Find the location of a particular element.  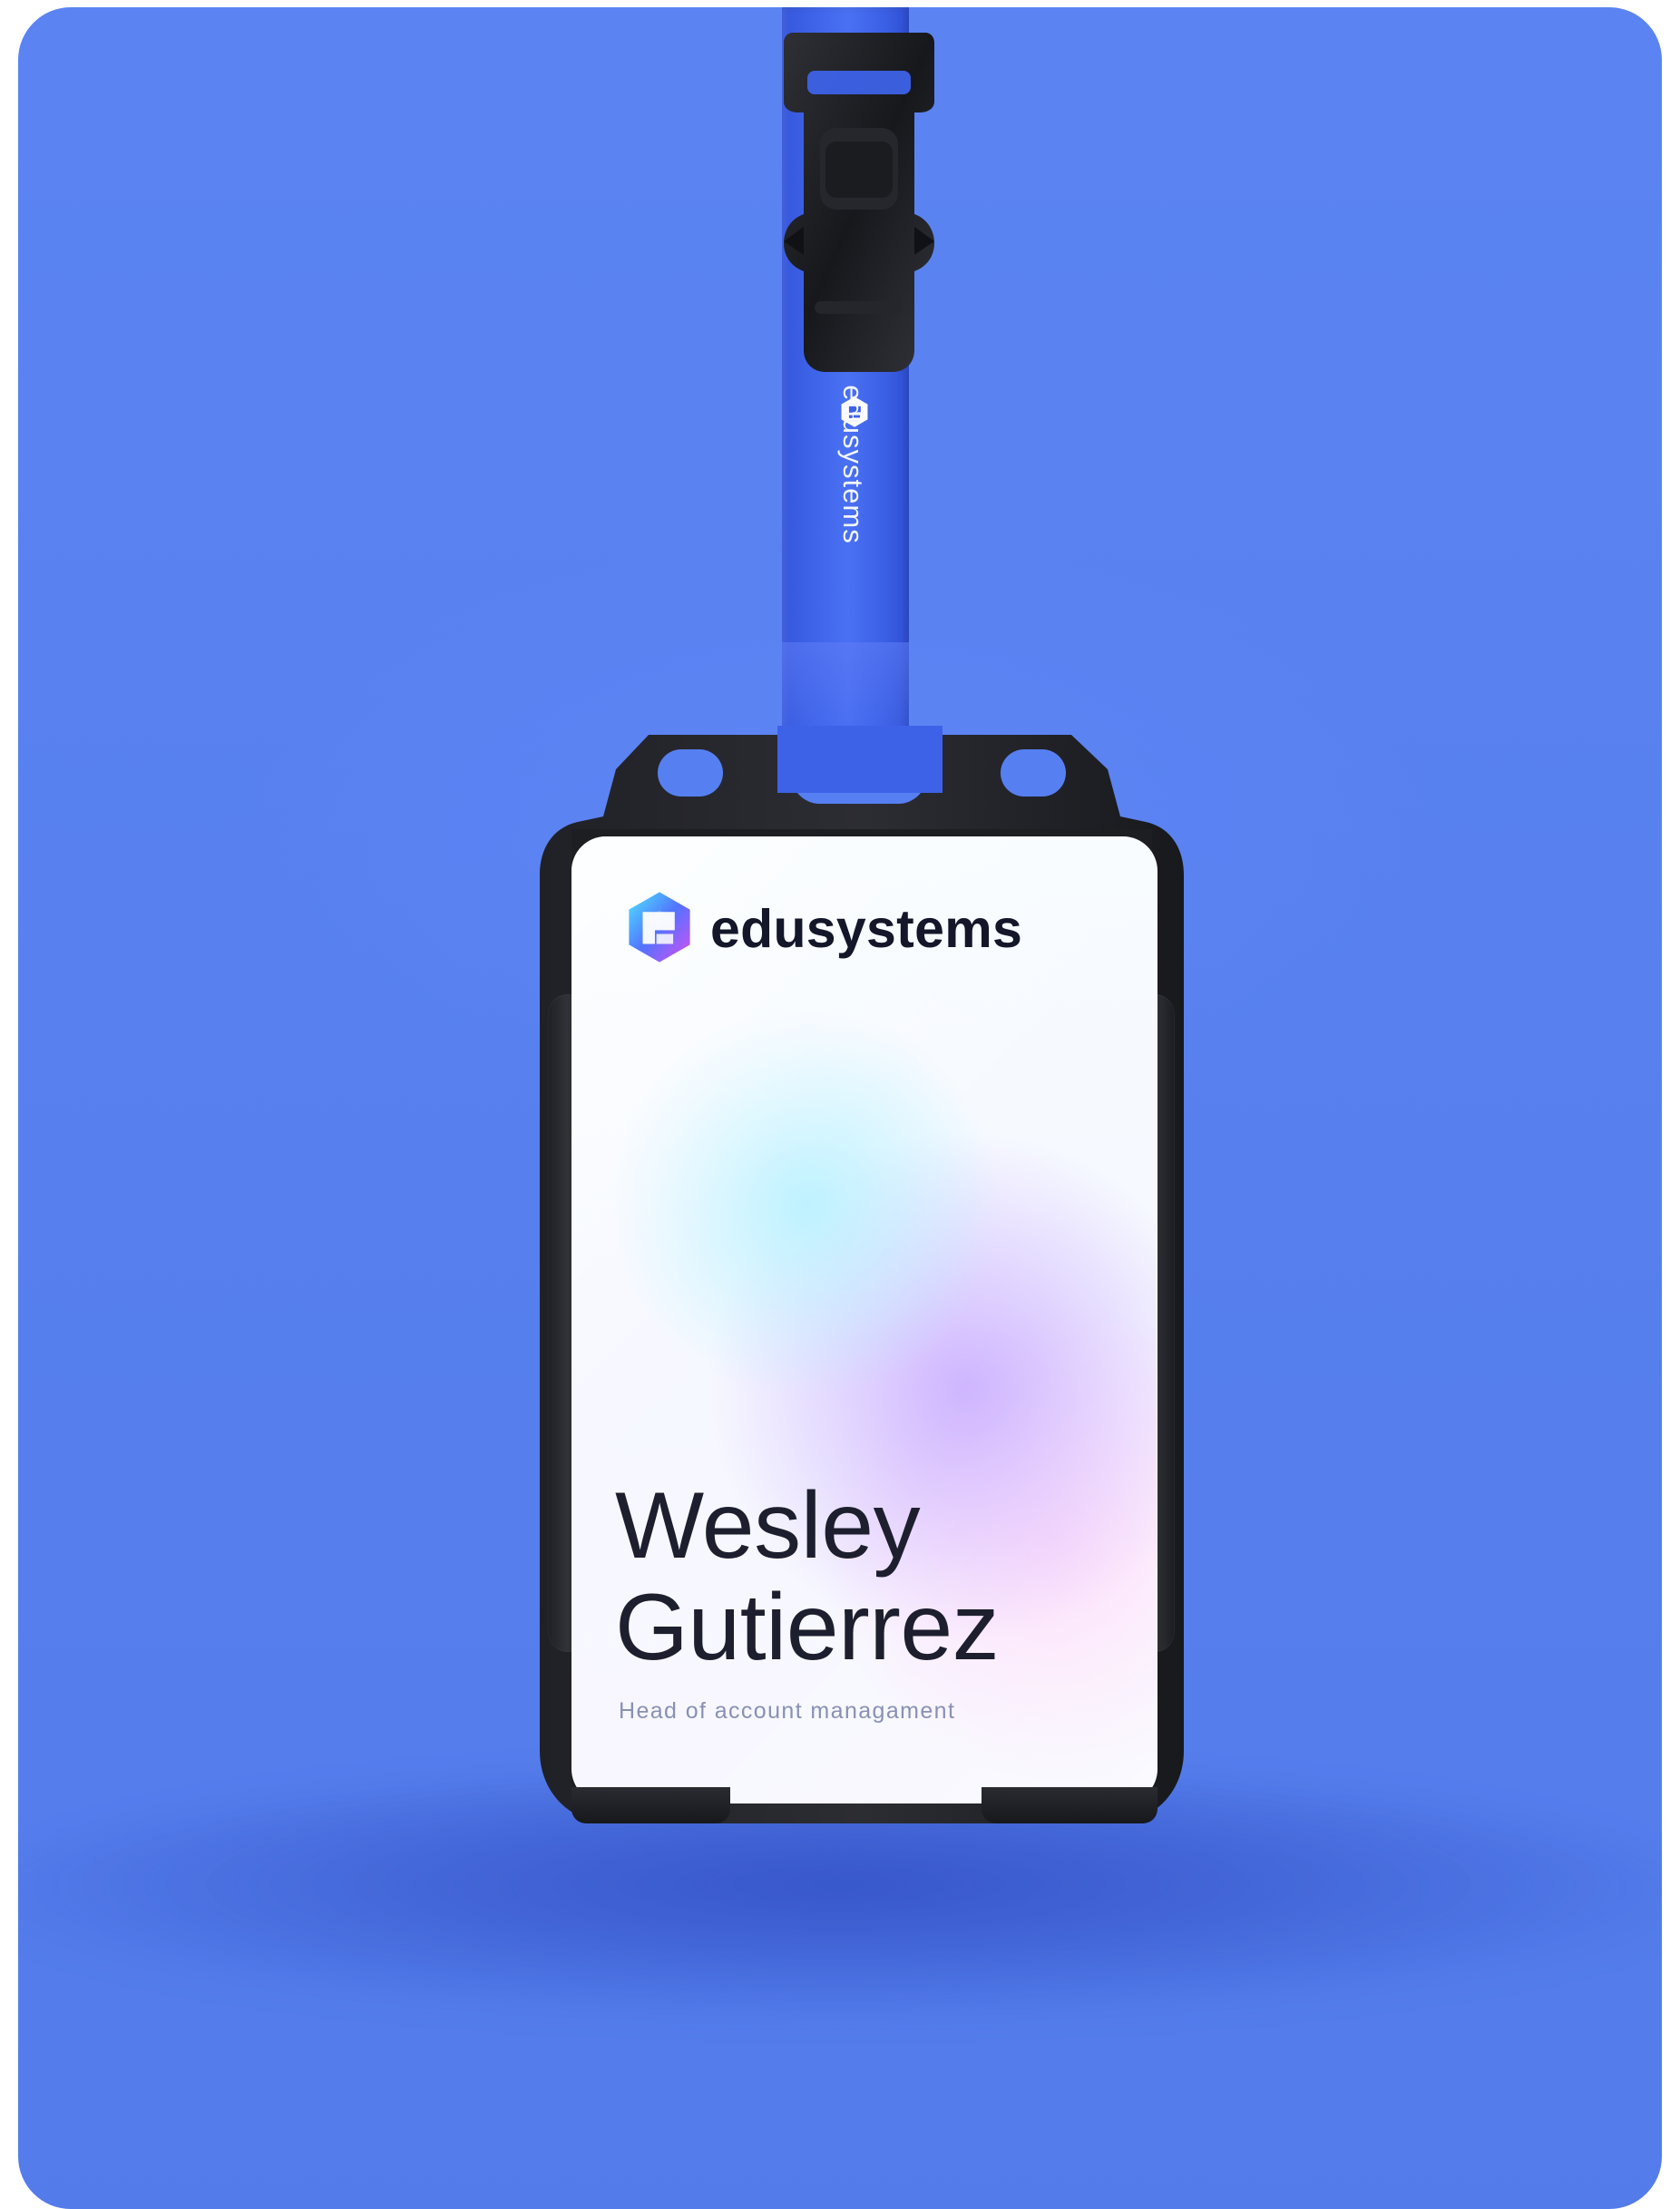

lanyard-brand-text: edusystems is located at coordinates (853, 465).